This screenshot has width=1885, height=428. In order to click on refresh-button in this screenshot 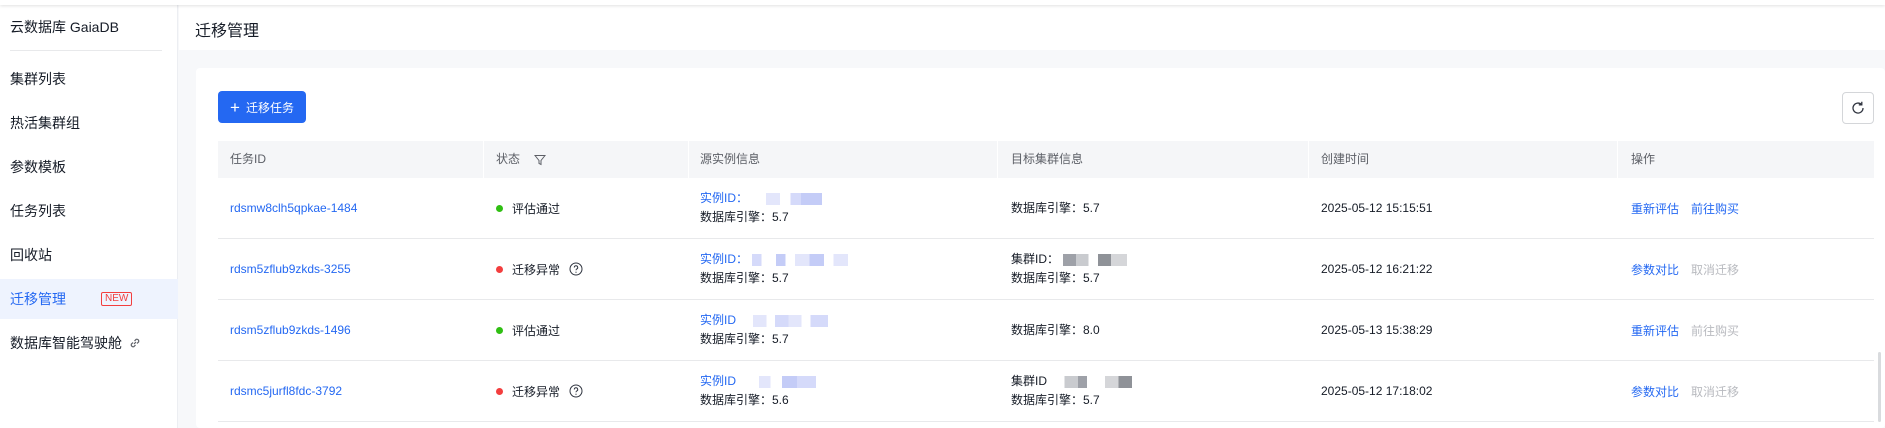, I will do `click(1858, 108)`.